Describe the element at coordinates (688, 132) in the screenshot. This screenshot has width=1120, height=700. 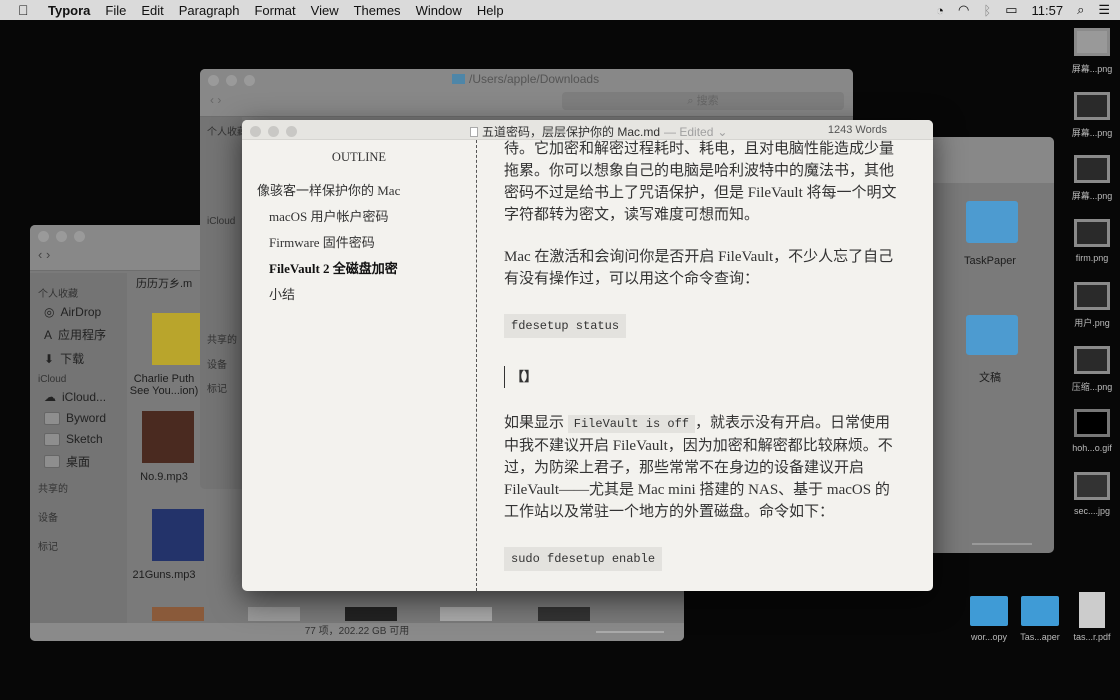
I see `edited-status: — Edited` at that location.